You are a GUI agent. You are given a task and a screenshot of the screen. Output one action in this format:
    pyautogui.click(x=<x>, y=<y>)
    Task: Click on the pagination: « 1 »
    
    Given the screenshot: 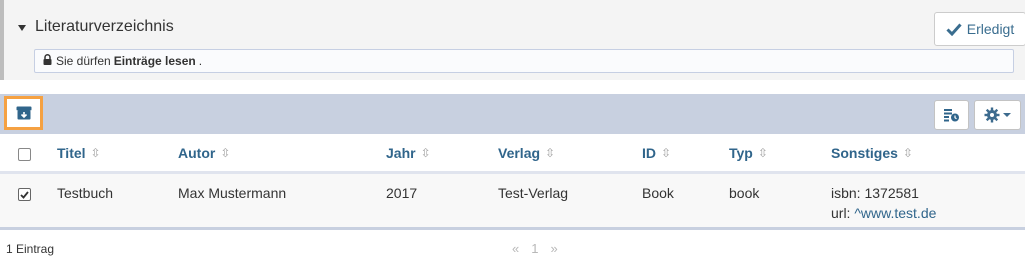 What is the action you would take?
    pyautogui.click(x=535, y=248)
    